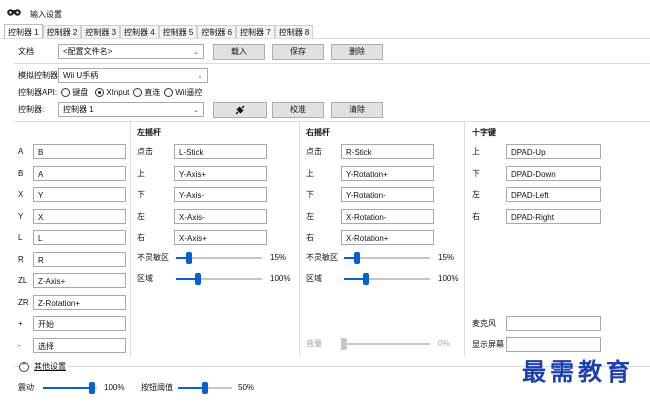 This screenshot has height=403, width=650. What do you see at coordinates (220, 237) in the screenshot?
I see `left-stick-mapping-field: X-Axis+` at bounding box center [220, 237].